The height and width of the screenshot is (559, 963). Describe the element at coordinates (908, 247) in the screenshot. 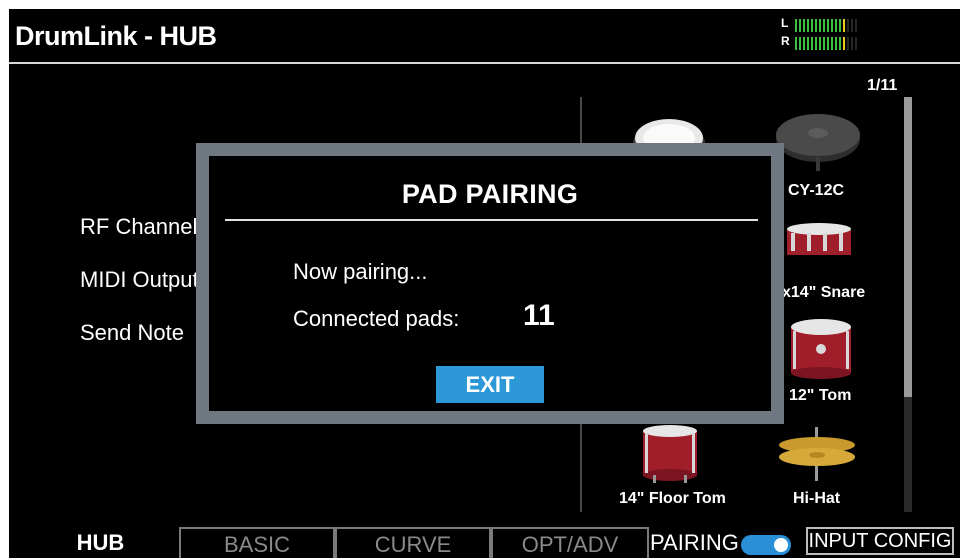

I see `scrollbar-thumb` at that location.